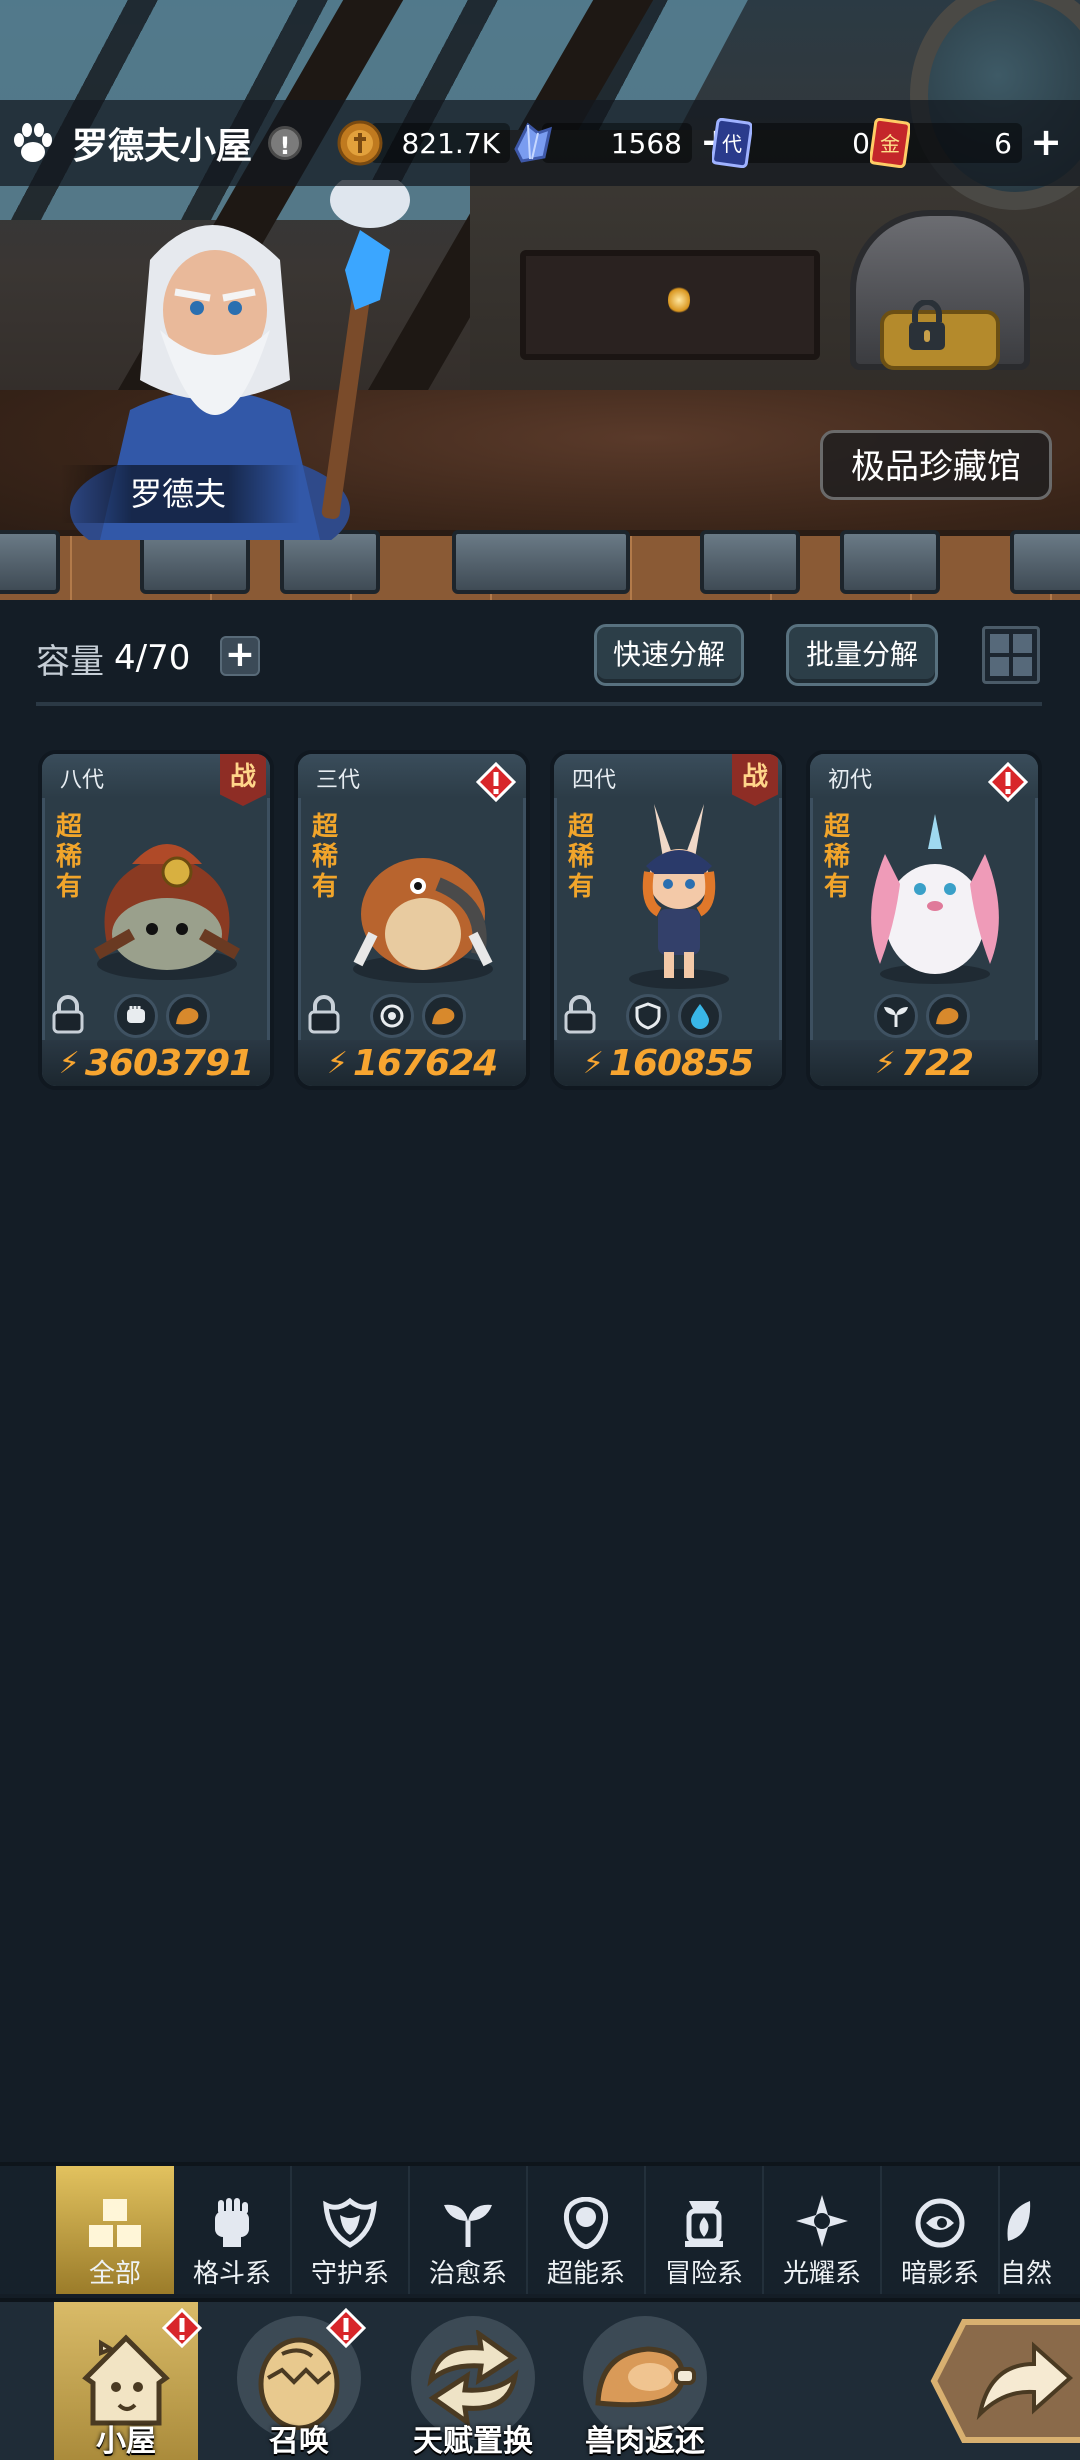  I want to click on generation-card-resource: 代 0, so click(796, 143).